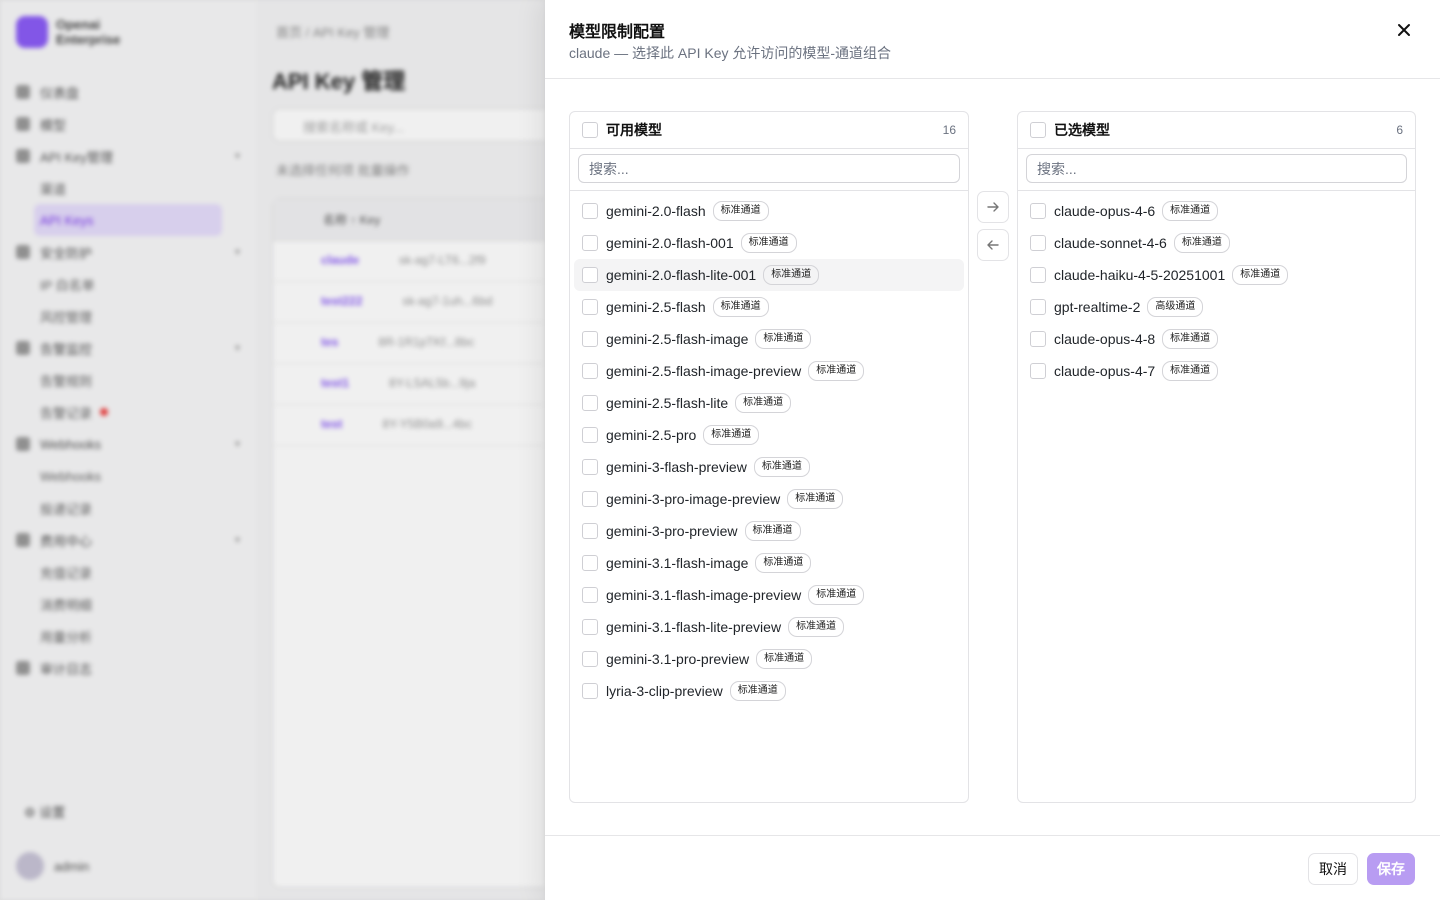 The width and height of the screenshot is (1440, 900). Describe the element at coordinates (1175, 307) in the screenshot. I see `channel-badge: 高级通道` at that location.